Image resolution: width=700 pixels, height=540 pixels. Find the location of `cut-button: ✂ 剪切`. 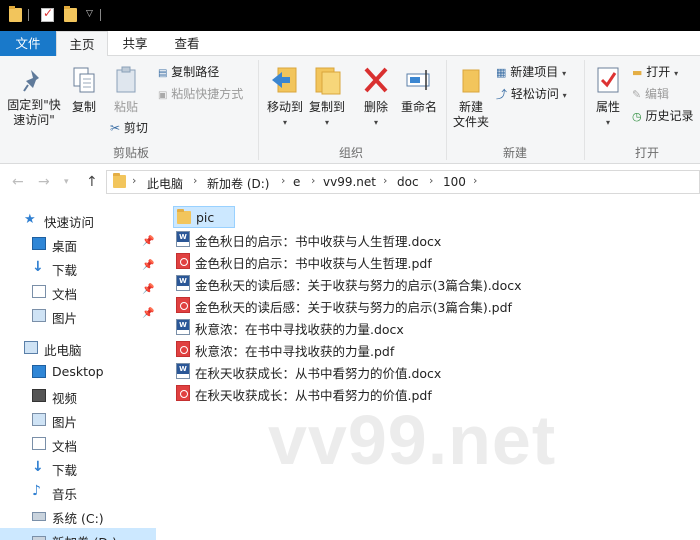

cut-button: ✂ 剪切 is located at coordinates (129, 128).